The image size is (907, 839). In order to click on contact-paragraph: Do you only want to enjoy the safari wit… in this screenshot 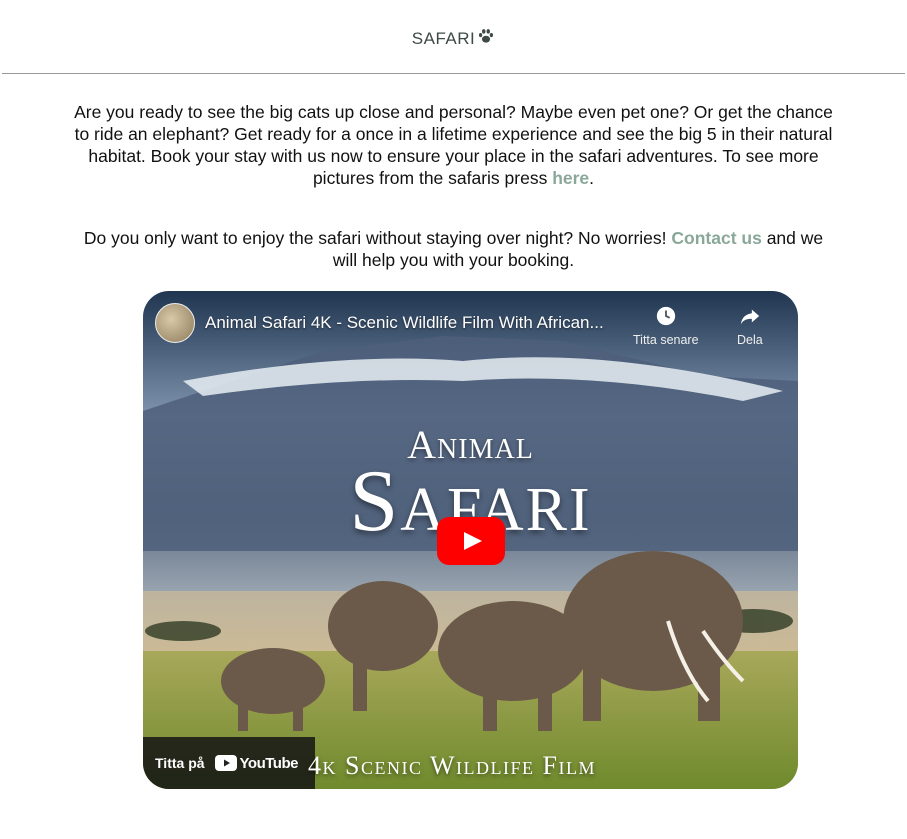, I will do `click(454, 249)`.